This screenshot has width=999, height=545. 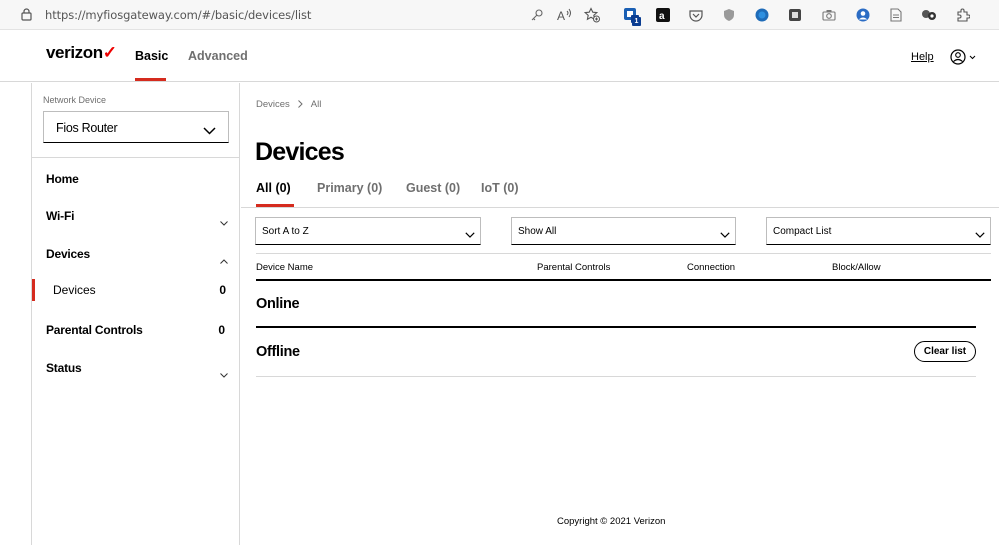 What do you see at coordinates (74, 290) in the screenshot?
I see `sidebar-subitem-label: Devices` at bounding box center [74, 290].